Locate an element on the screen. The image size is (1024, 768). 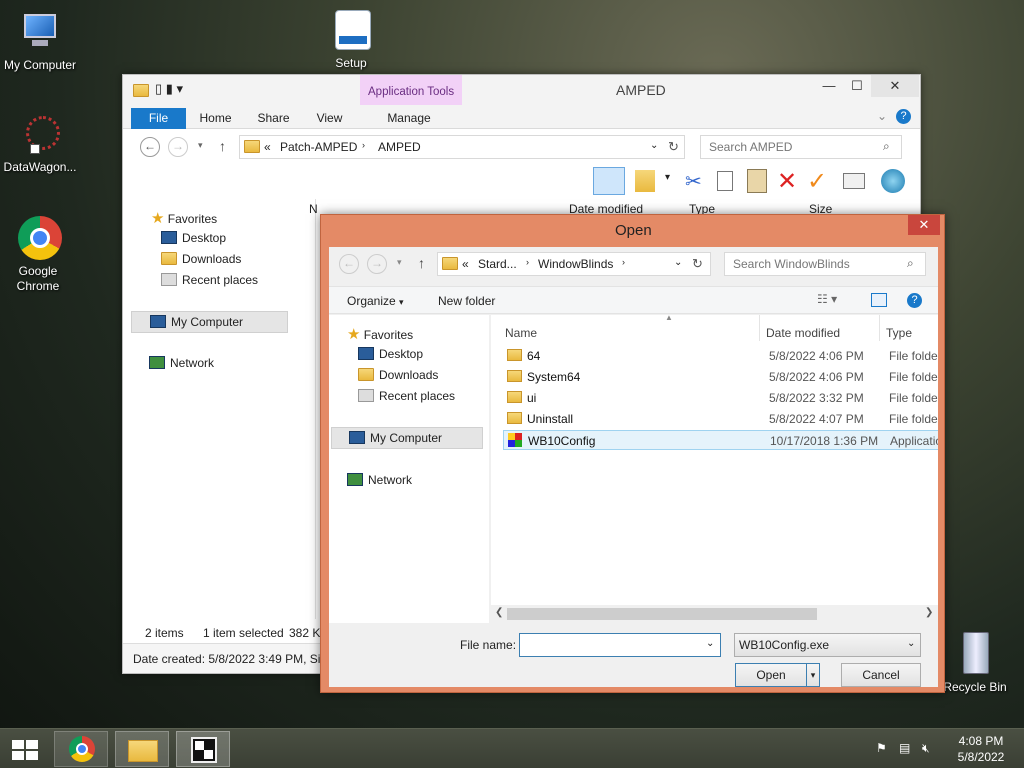
search-box: Search AMPED ⌕ is located at coordinates (801, 147).